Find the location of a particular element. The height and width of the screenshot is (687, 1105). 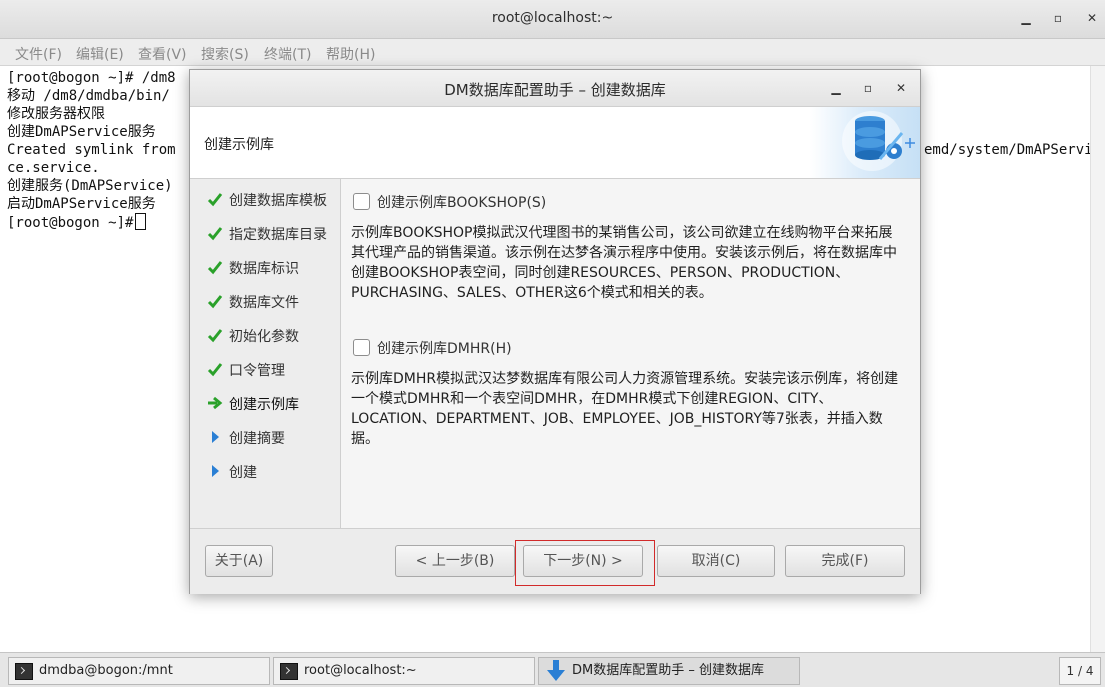

terminal-line: 创建服务(DmAPService) is located at coordinates (90, 186).